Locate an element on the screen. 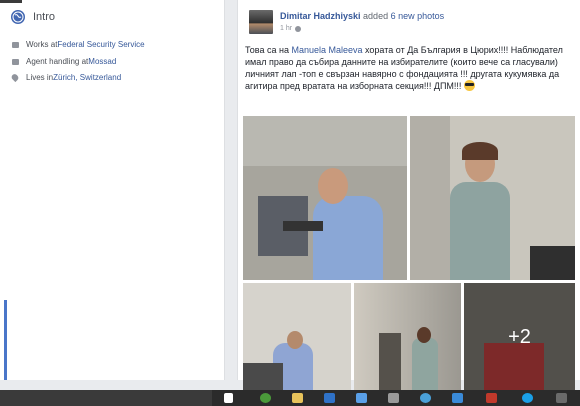 The height and width of the screenshot is (406, 580). avatar is located at coordinates (261, 22).